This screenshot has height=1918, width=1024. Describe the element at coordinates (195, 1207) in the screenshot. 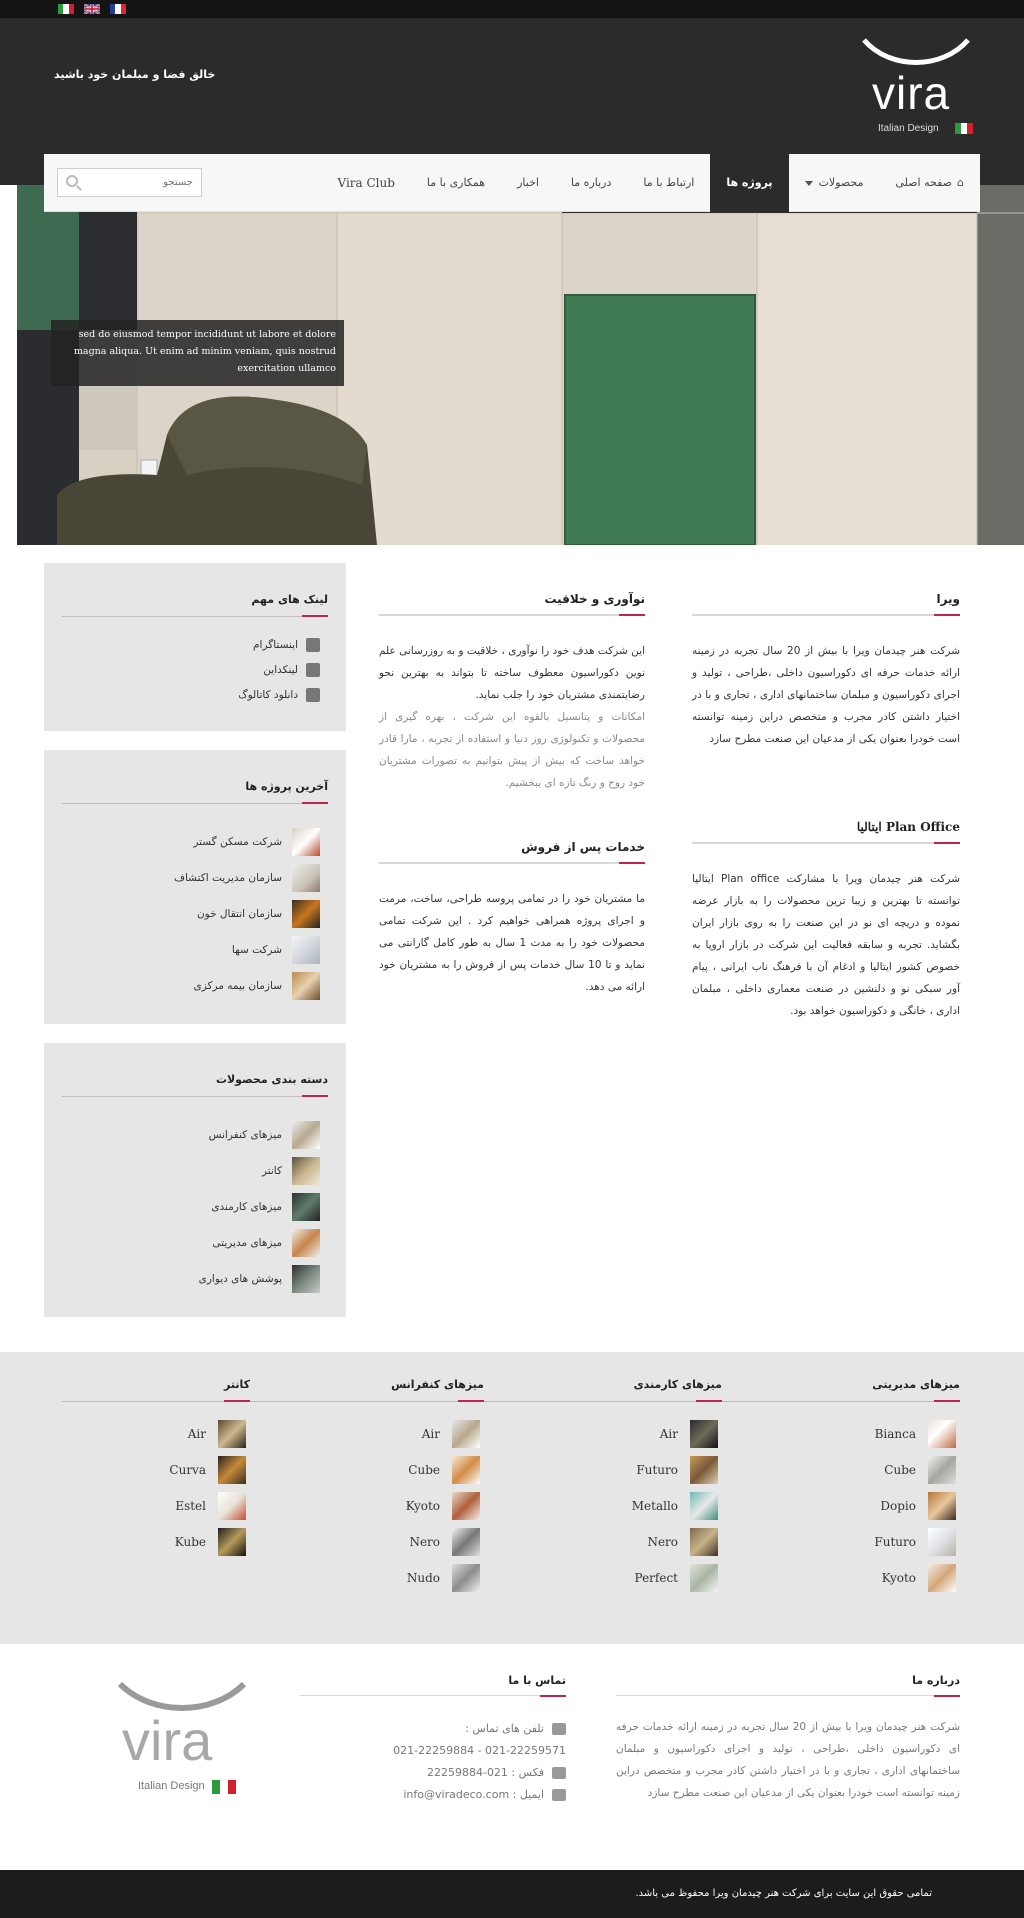

I see `category-item: میزهای کارمندی` at that location.